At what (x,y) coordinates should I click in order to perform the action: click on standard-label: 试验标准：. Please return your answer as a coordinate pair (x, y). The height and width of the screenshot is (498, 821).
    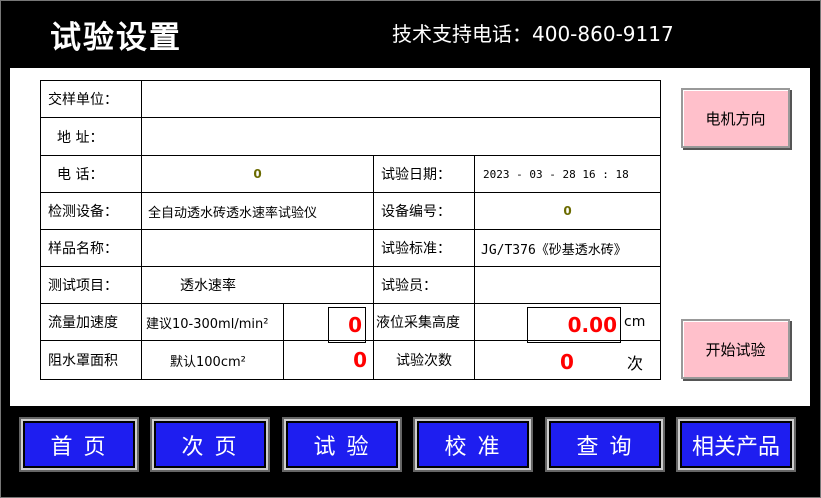
    Looking at the image, I should click on (424, 248).